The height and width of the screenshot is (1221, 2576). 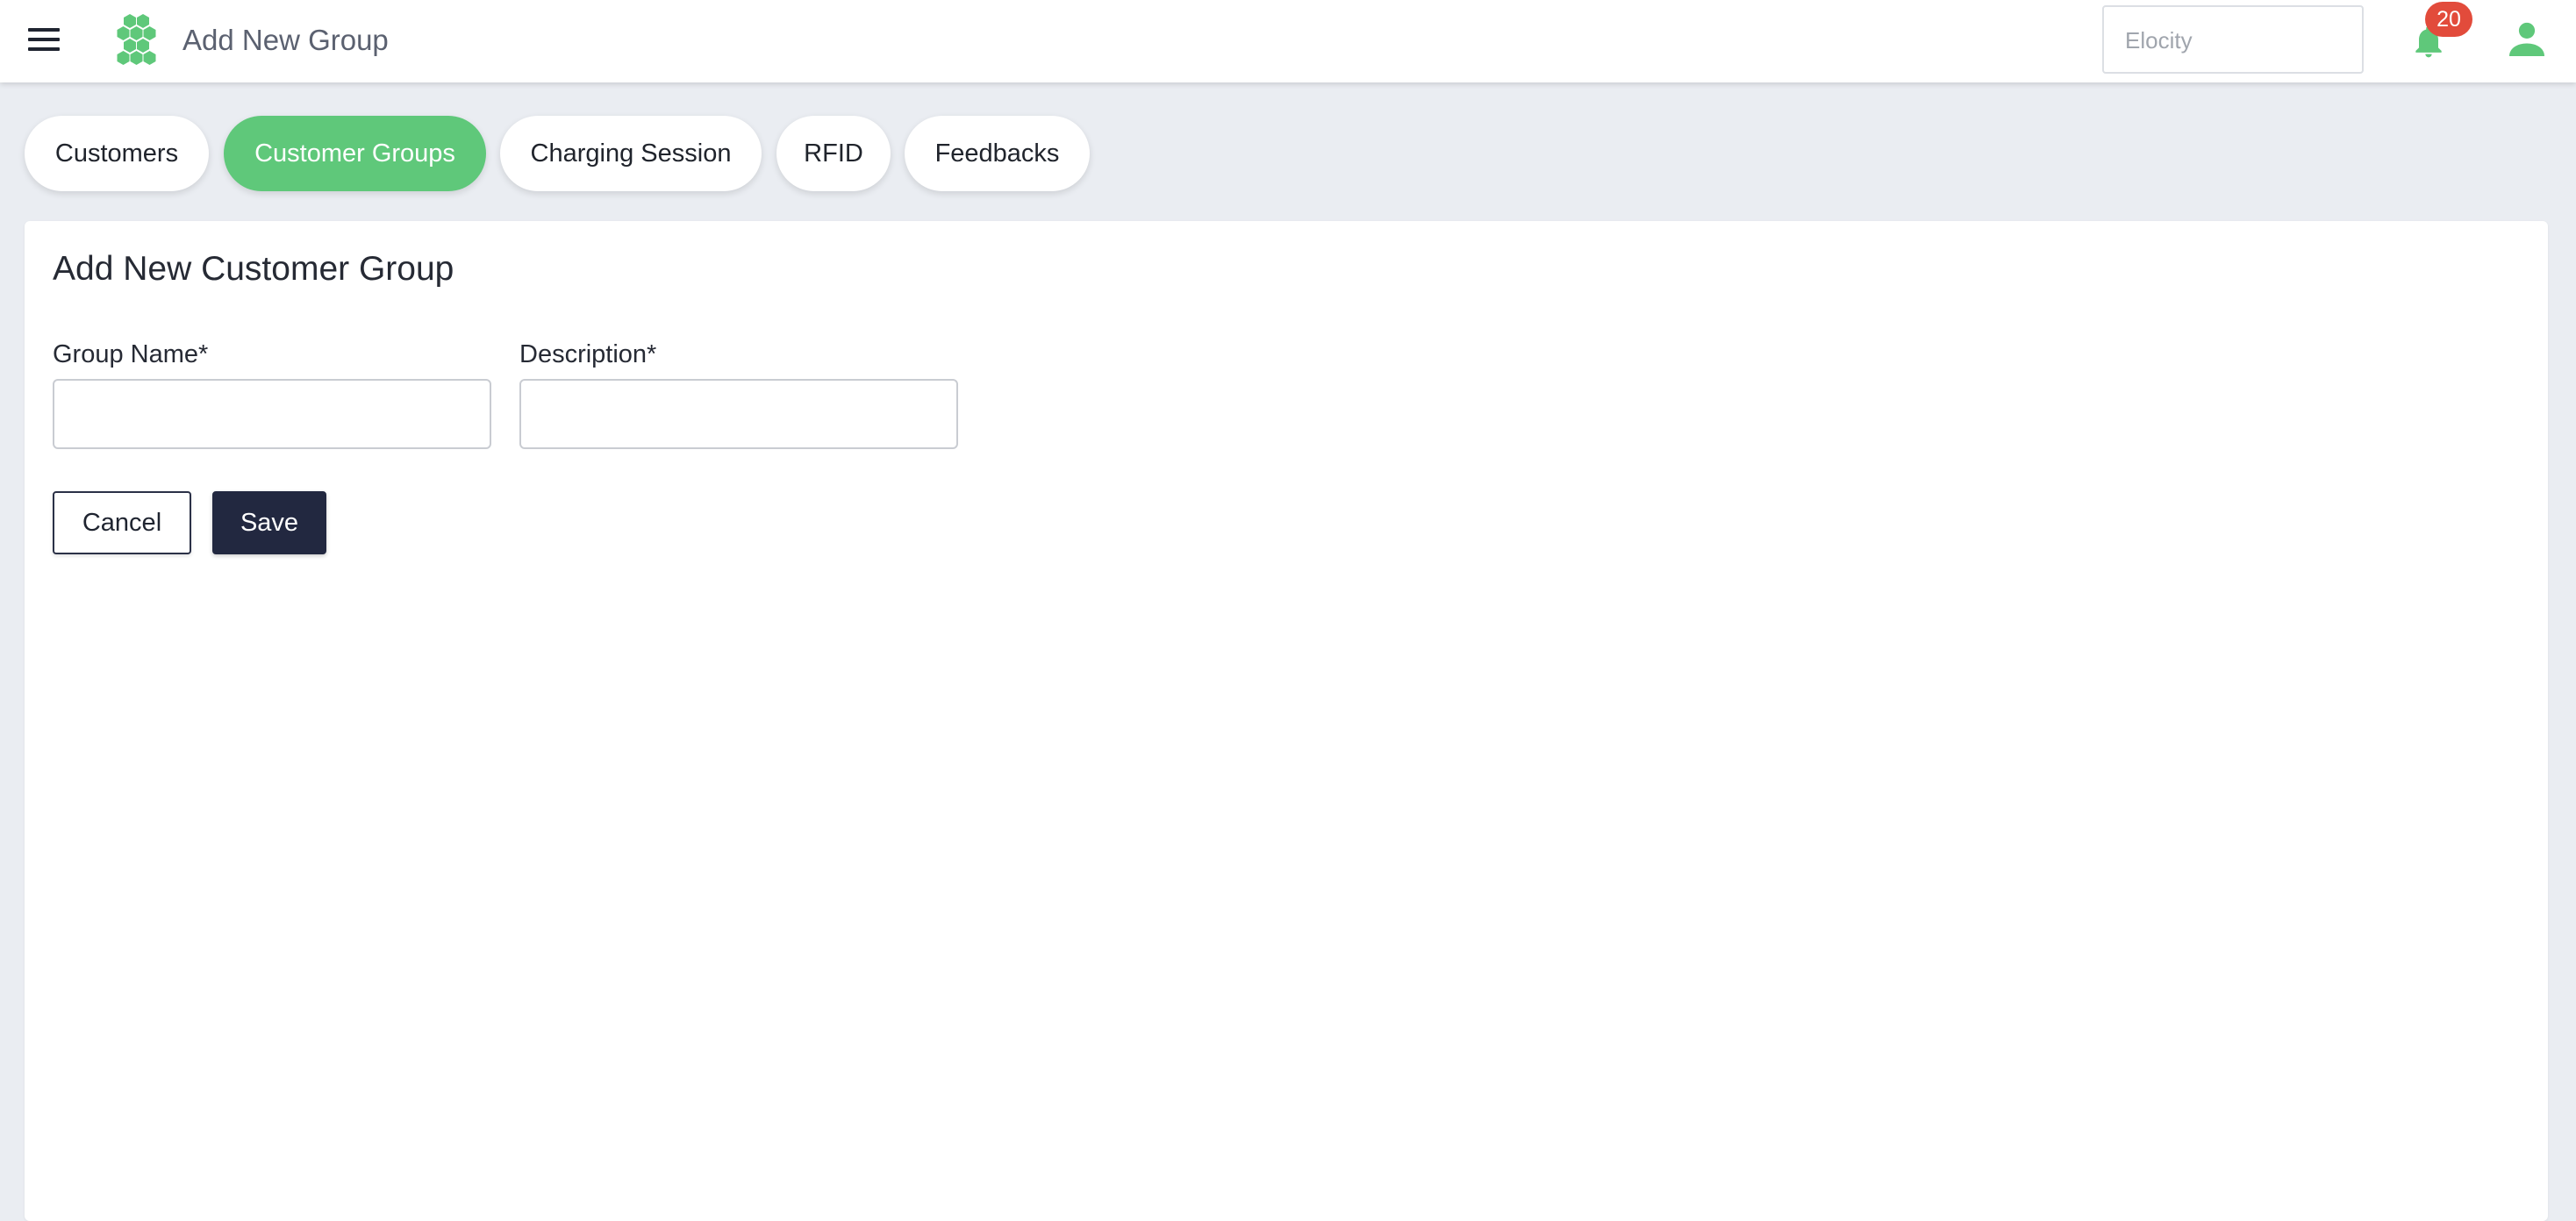 What do you see at coordinates (46, 41) in the screenshot?
I see `hamburger-menu-icon` at bounding box center [46, 41].